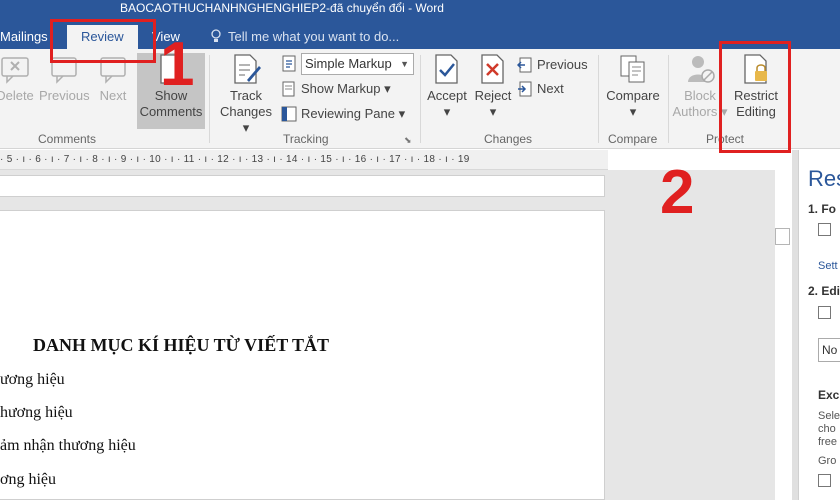 Image resolution: width=840 pixels, height=500 pixels. What do you see at coordinates (550, 88) in the screenshot?
I see `next-change-label: Next` at bounding box center [550, 88].